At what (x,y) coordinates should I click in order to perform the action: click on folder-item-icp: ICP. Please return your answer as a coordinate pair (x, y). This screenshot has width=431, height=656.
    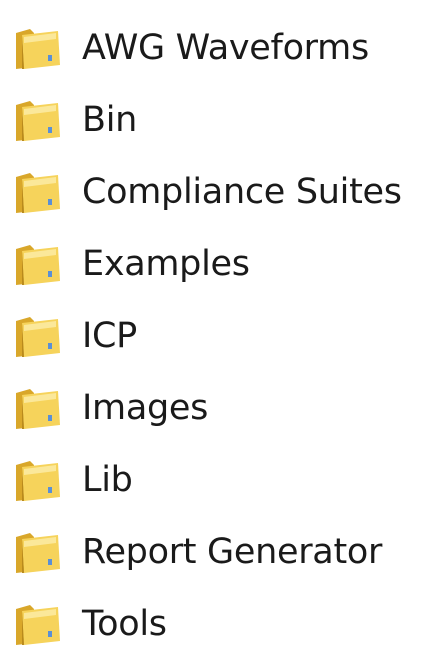
    Looking at the image, I should click on (215, 336).